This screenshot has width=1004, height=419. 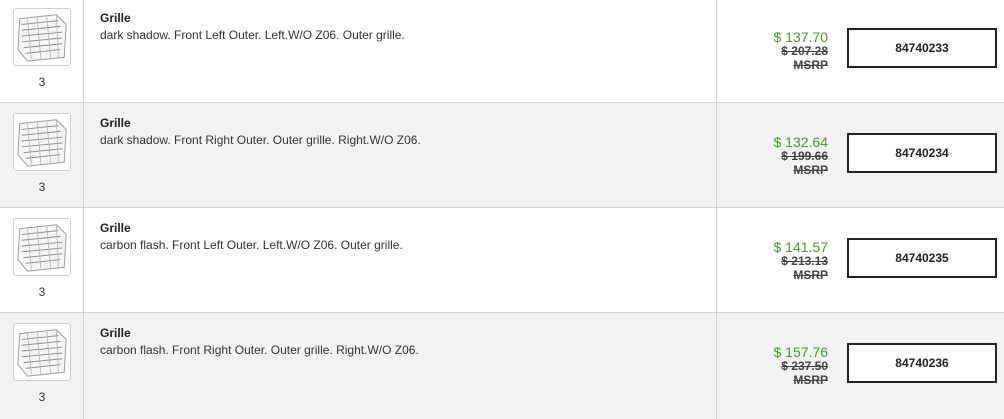 I want to click on part-number-button: 84740233, so click(x=922, y=48).